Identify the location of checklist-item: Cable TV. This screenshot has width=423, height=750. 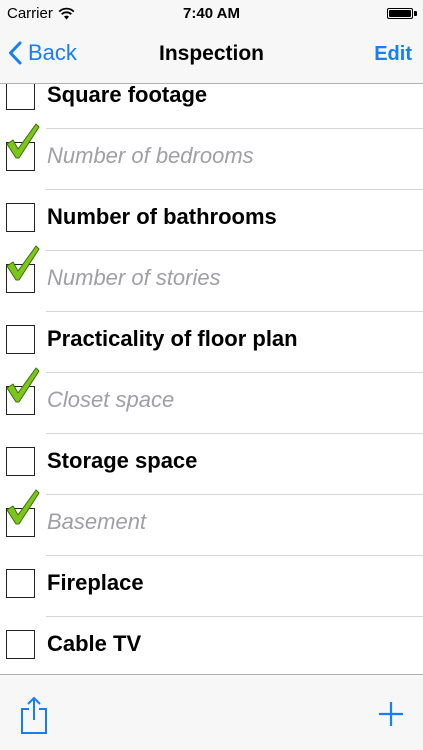
(211, 645).